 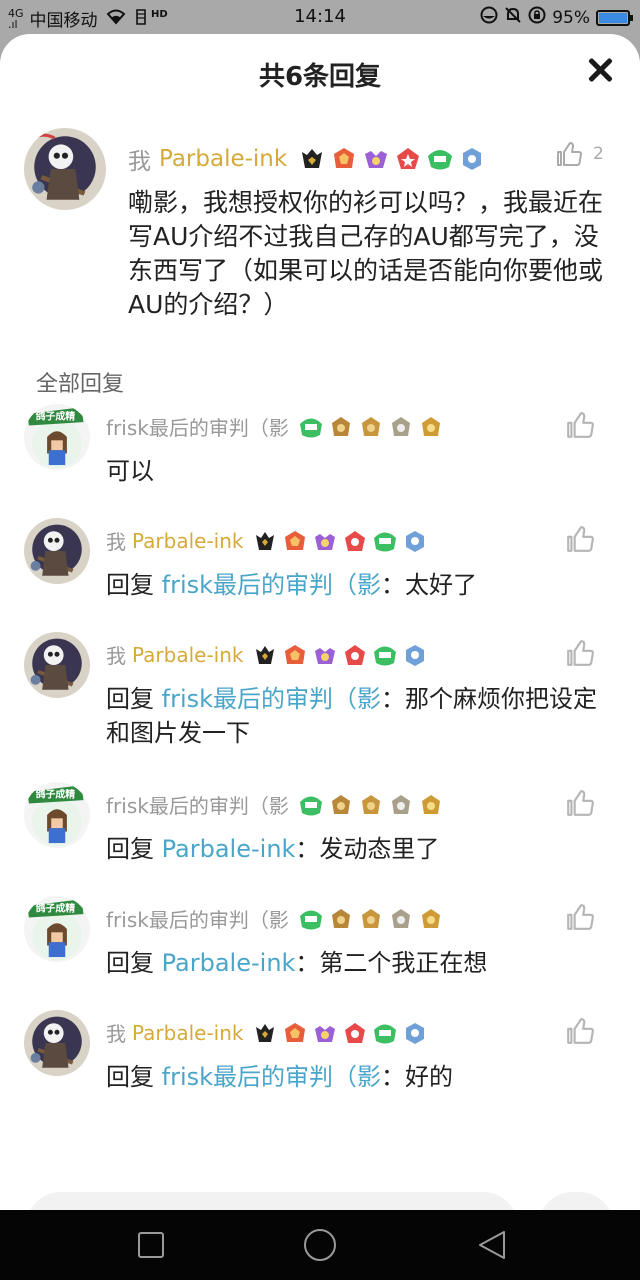 I want to click on mute-icon, so click(x=513, y=17).